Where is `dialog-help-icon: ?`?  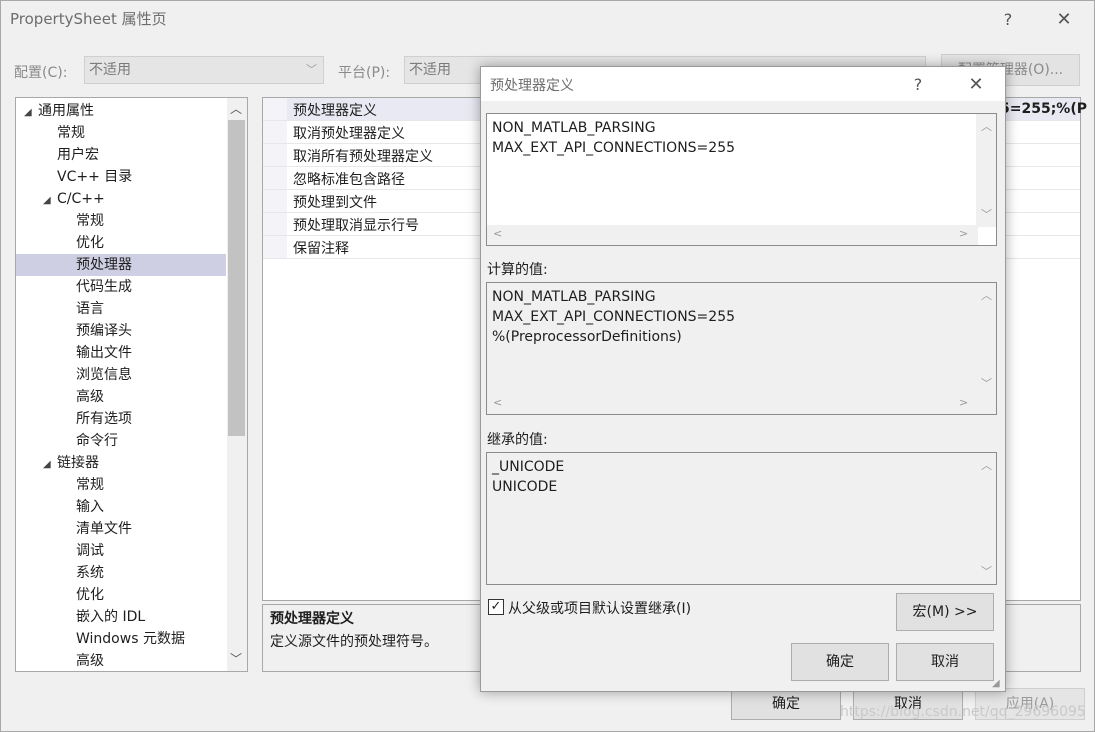 dialog-help-icon: ? is located at coordinates (918, 84).